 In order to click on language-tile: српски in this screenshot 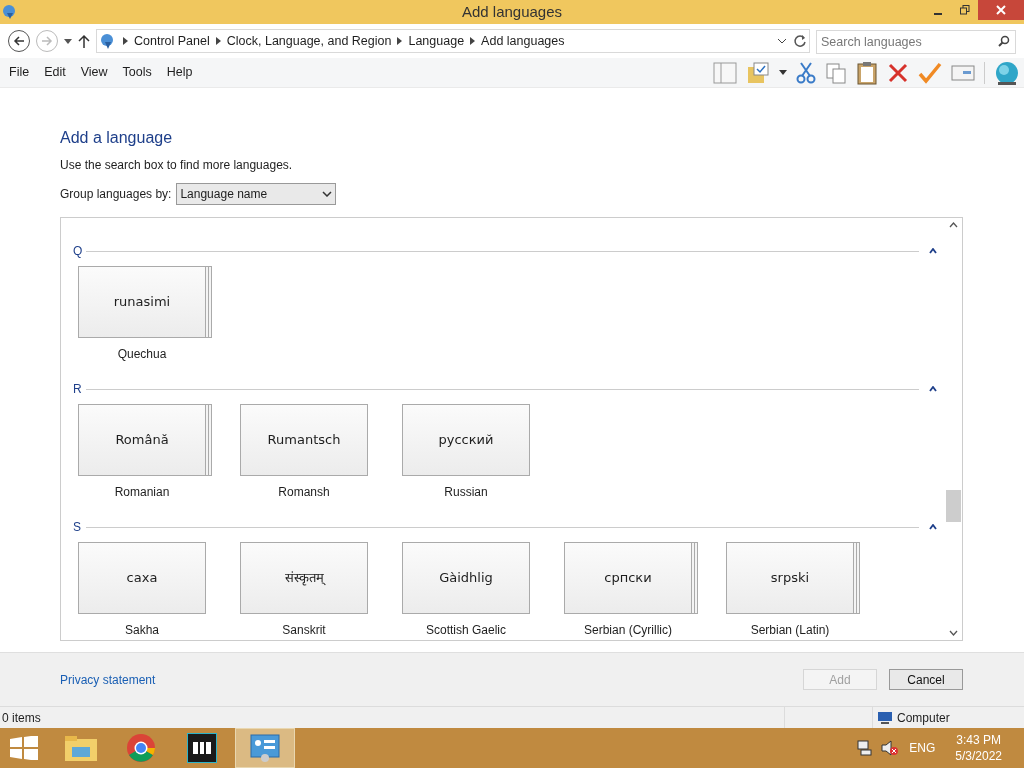, I will do `click(631, 578)`.